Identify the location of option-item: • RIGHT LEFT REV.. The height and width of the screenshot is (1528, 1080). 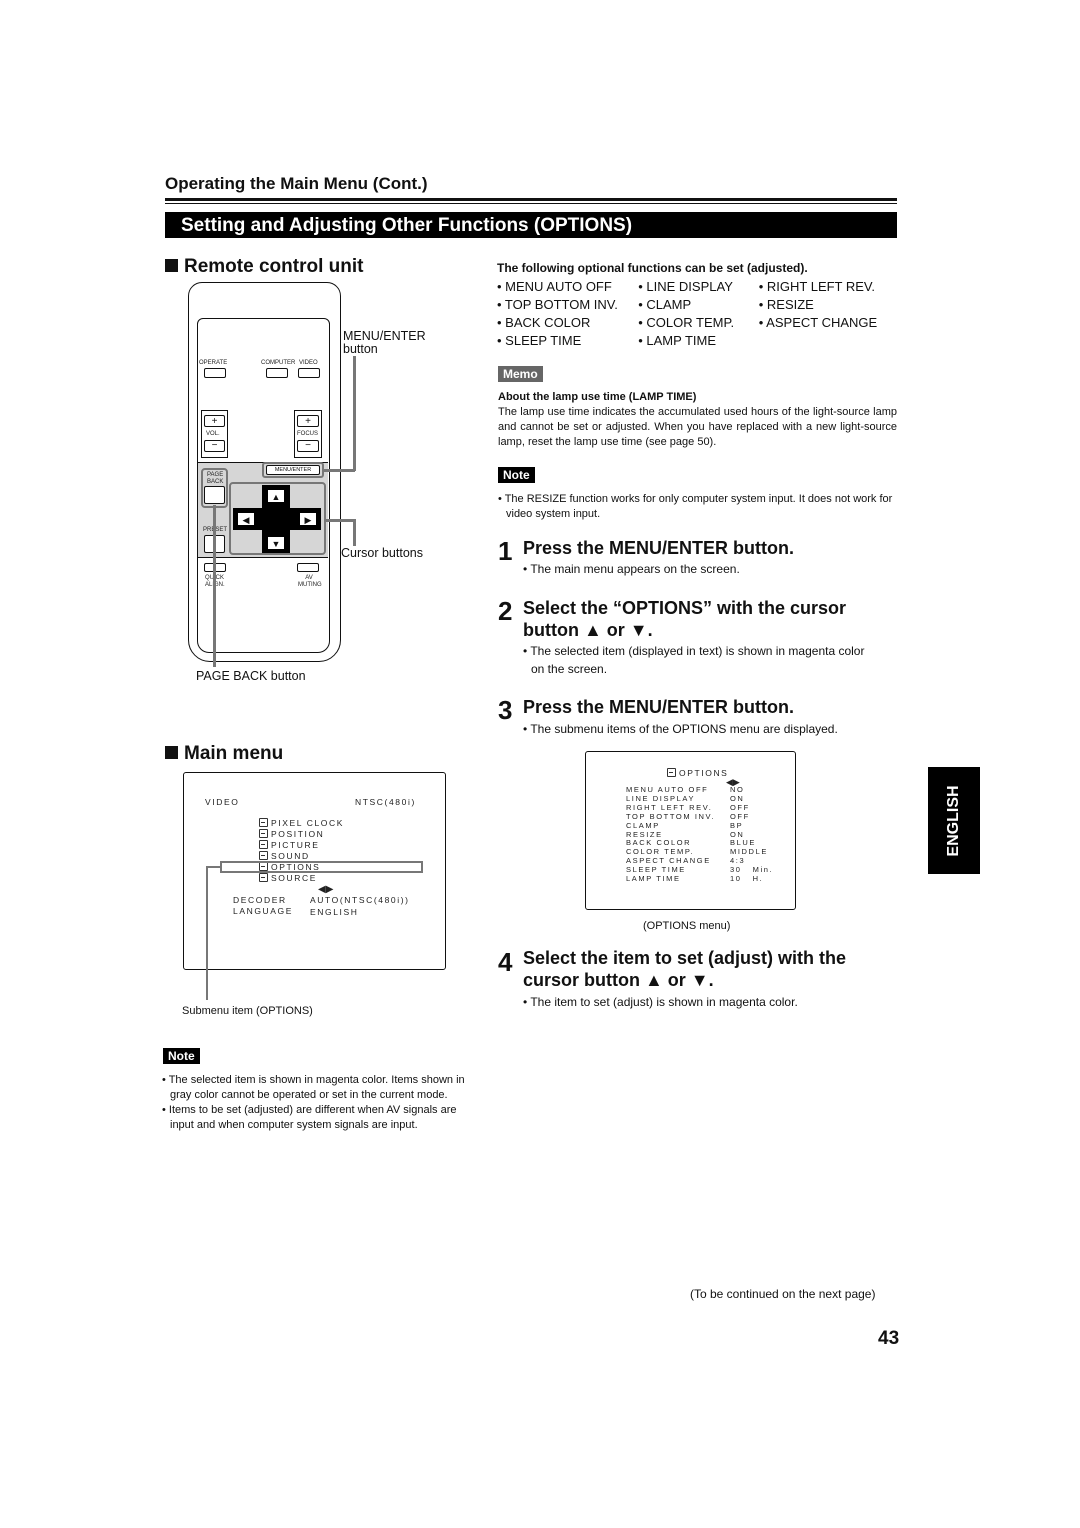
(817, 286).